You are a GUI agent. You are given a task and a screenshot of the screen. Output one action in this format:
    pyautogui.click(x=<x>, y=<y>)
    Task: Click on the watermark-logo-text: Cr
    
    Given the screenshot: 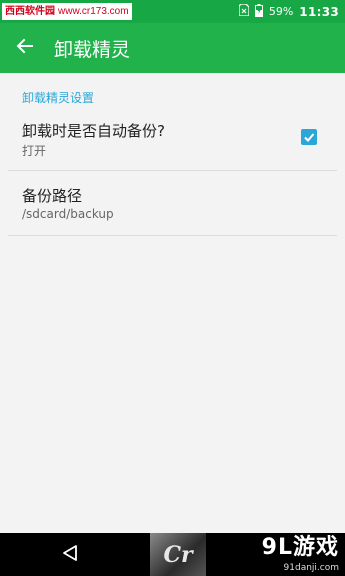 What is the action you would take?
    pyautogui.click(x=178, y=554)
    